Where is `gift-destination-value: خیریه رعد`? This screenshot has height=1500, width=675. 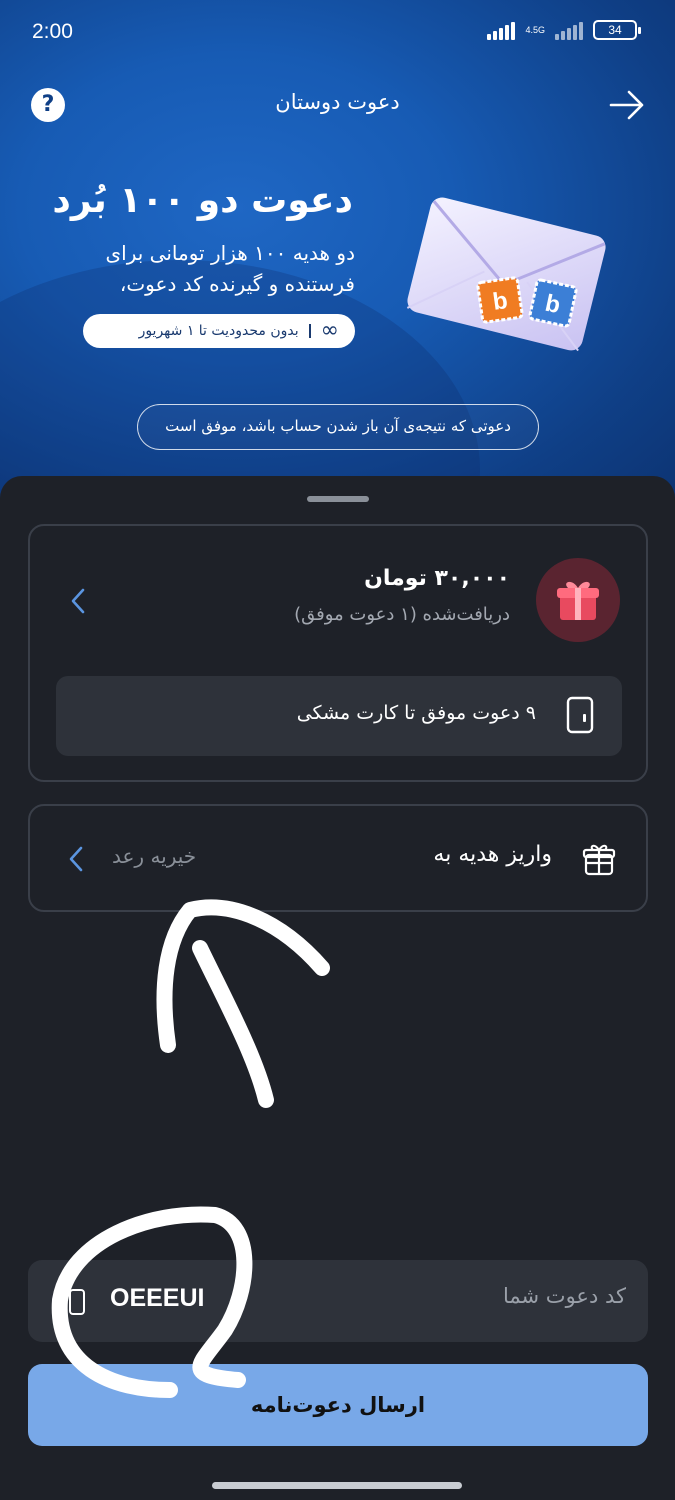
gift-destination-value: خیریه رعد is located at coordinates (154, 856).